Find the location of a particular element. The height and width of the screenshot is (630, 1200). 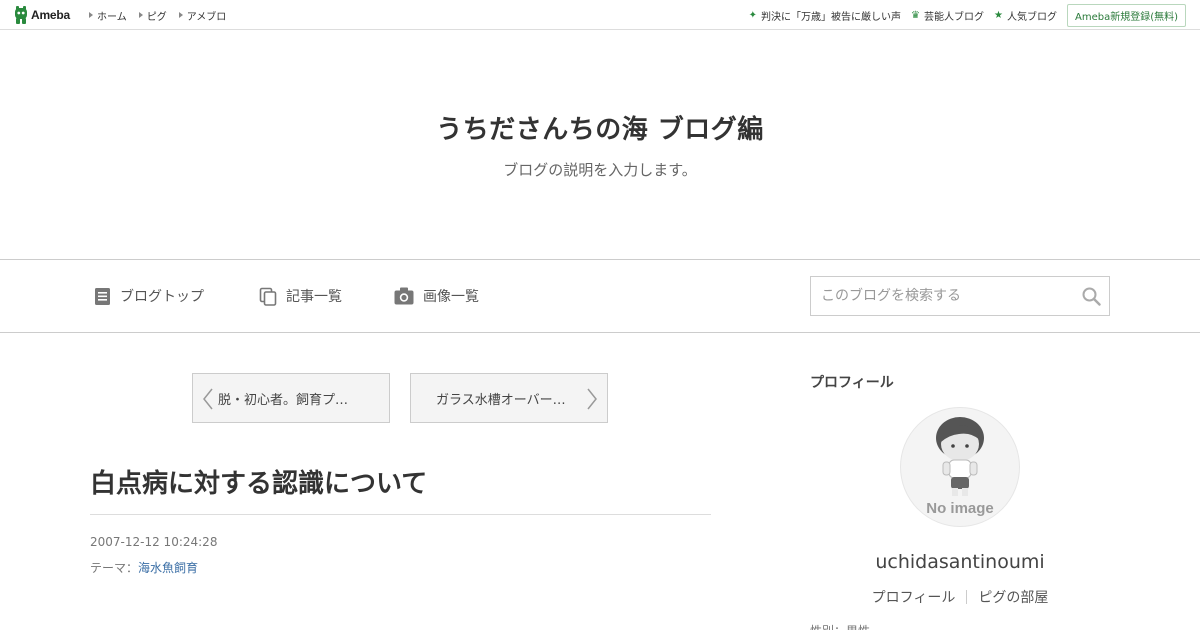

entry-theme-prefix: テーマ： is located at coordinates (114, 568).